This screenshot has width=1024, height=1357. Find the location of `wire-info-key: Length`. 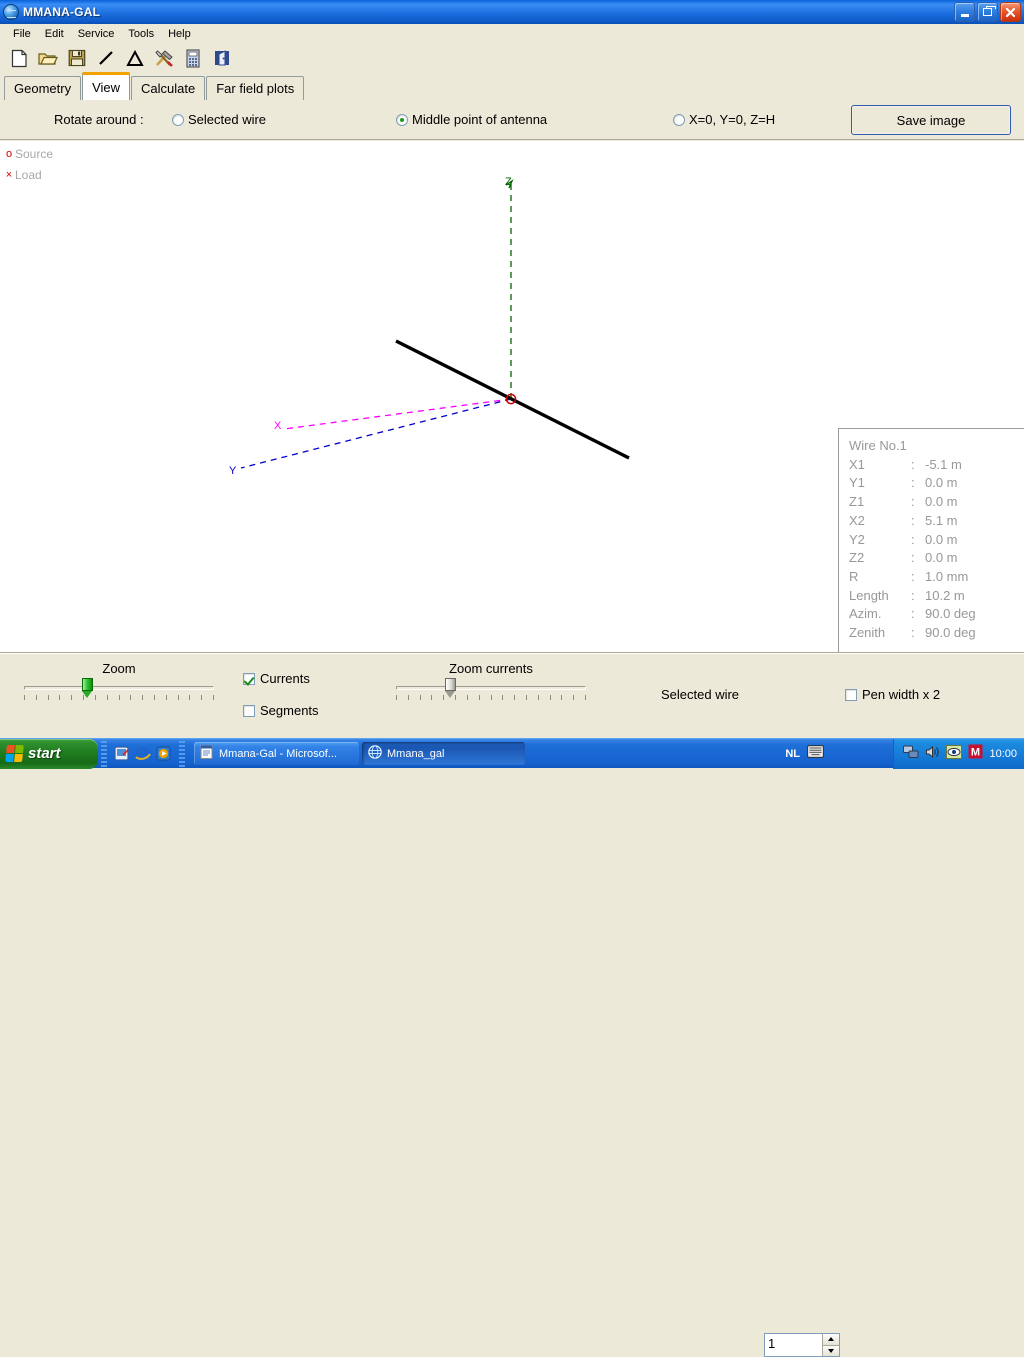

wire-info-key: Length is located at coordinates (869, 595).